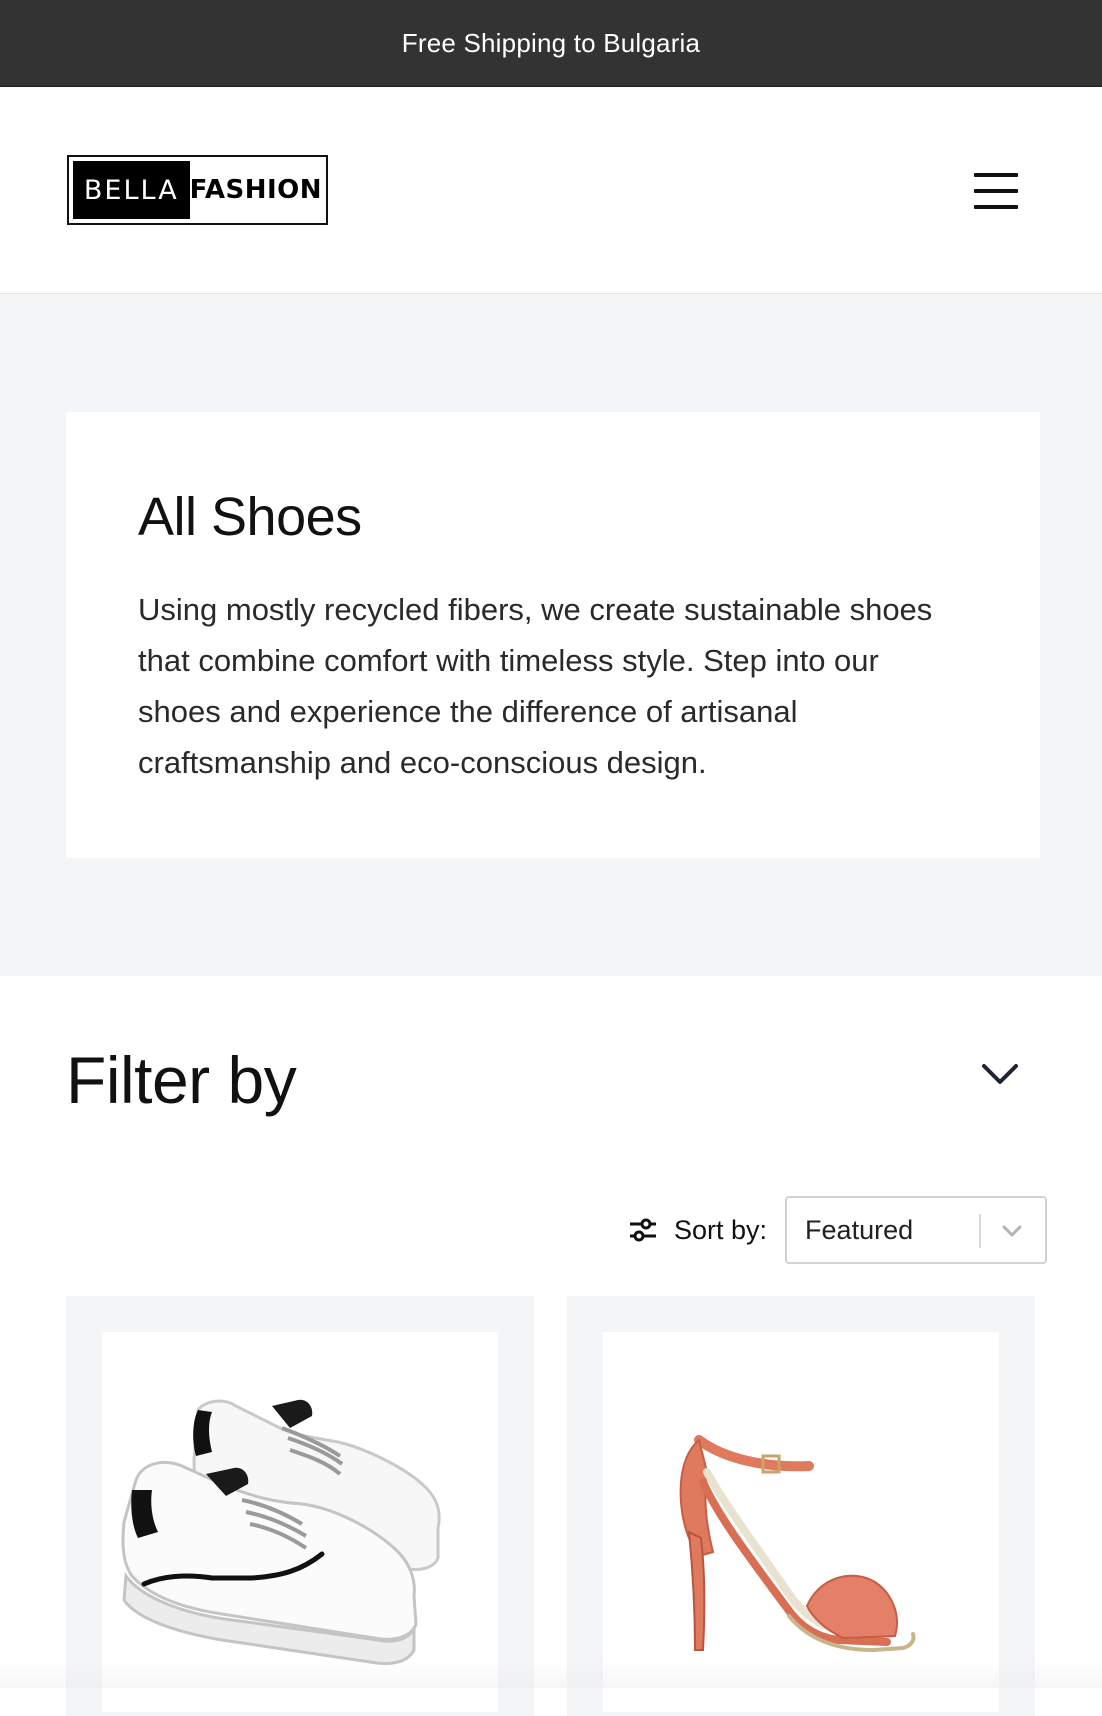  What do you see at coordinates (551, 190) in the screenshot?
I see `site-header: BELLA FASHION` at bounding box center [551, 190].